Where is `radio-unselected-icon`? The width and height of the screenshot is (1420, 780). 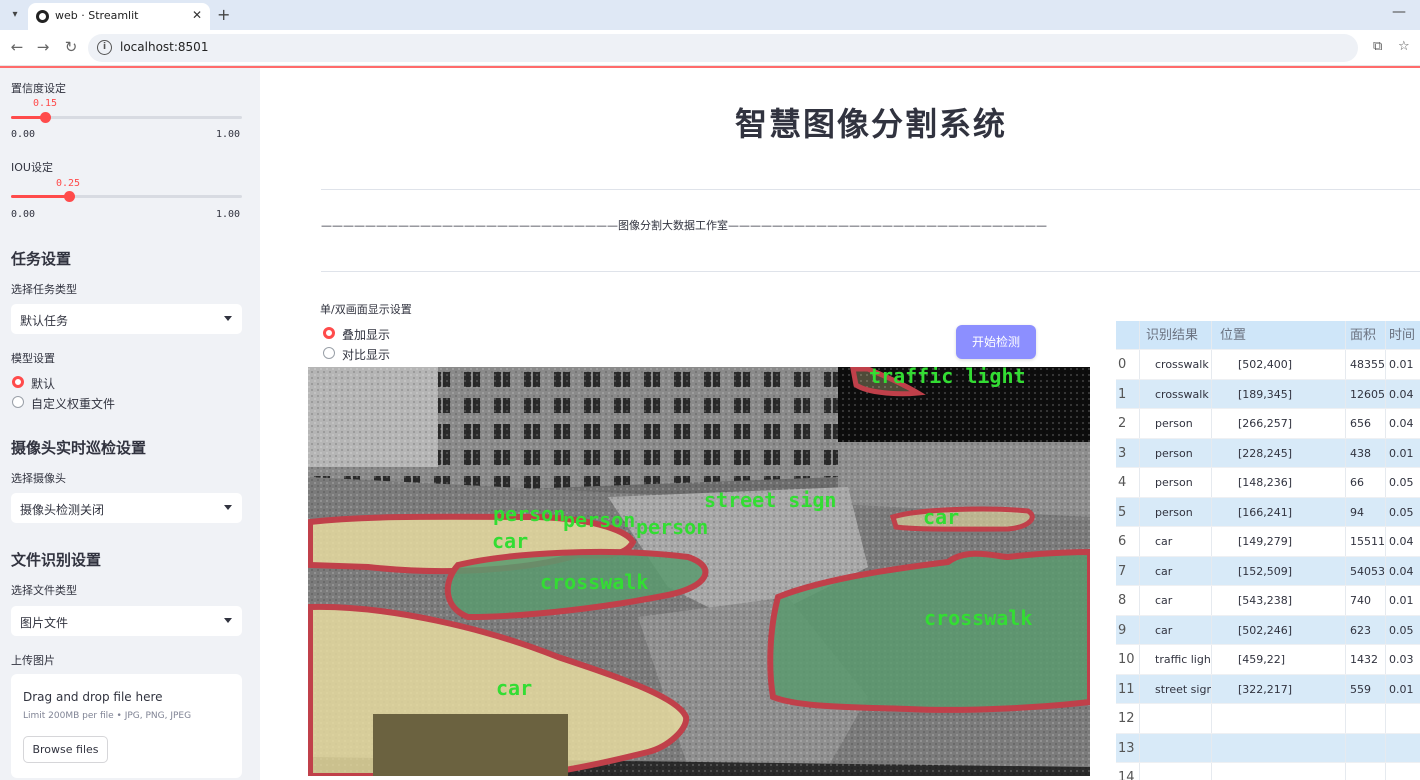 radio-unselected-icon is located at coordinates (329, 353).